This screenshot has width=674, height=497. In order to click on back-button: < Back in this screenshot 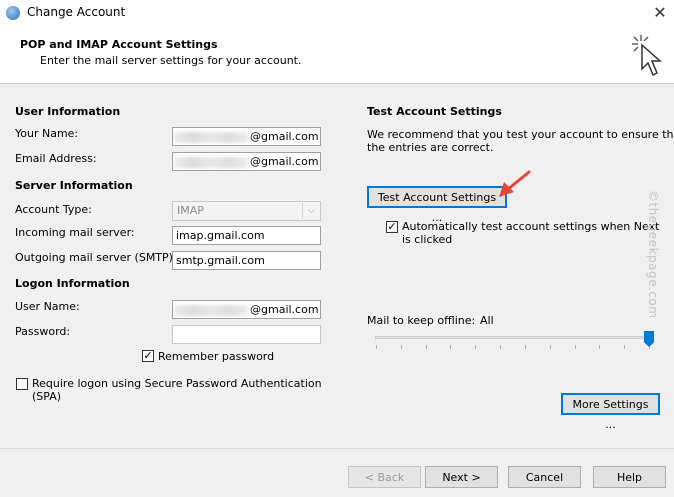, I will do `click(384, 477)`.